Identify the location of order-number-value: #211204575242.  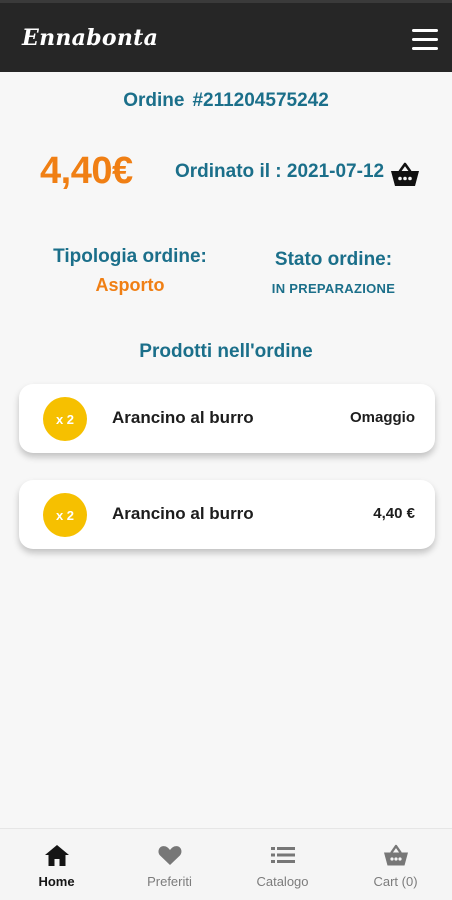
(260, 100).